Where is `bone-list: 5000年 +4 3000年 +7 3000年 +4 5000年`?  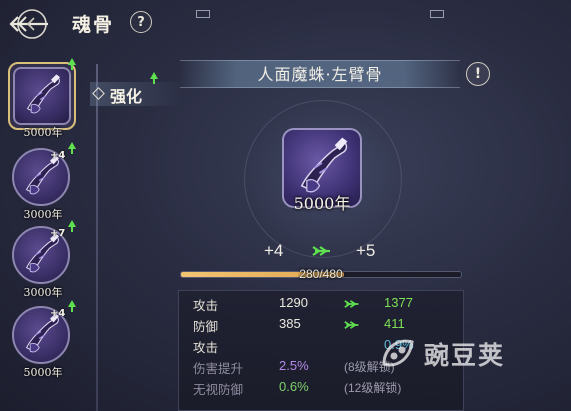
bone-list: 5000年 +4 3000年 +7 3000年 +4 5000年 is located at coordinates (45, 232).